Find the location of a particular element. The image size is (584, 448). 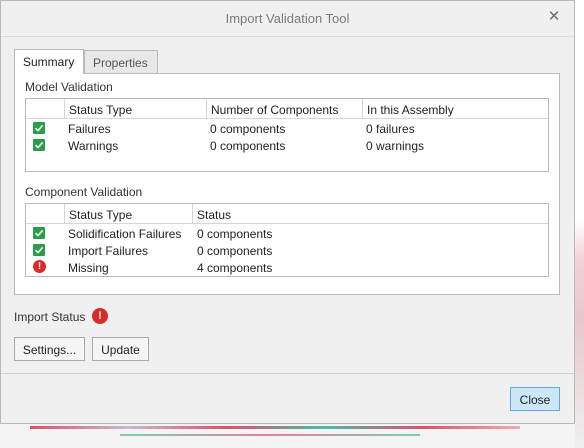

table-row: Warnings 0 components 0 warnings is located at coordinates (287, 146).